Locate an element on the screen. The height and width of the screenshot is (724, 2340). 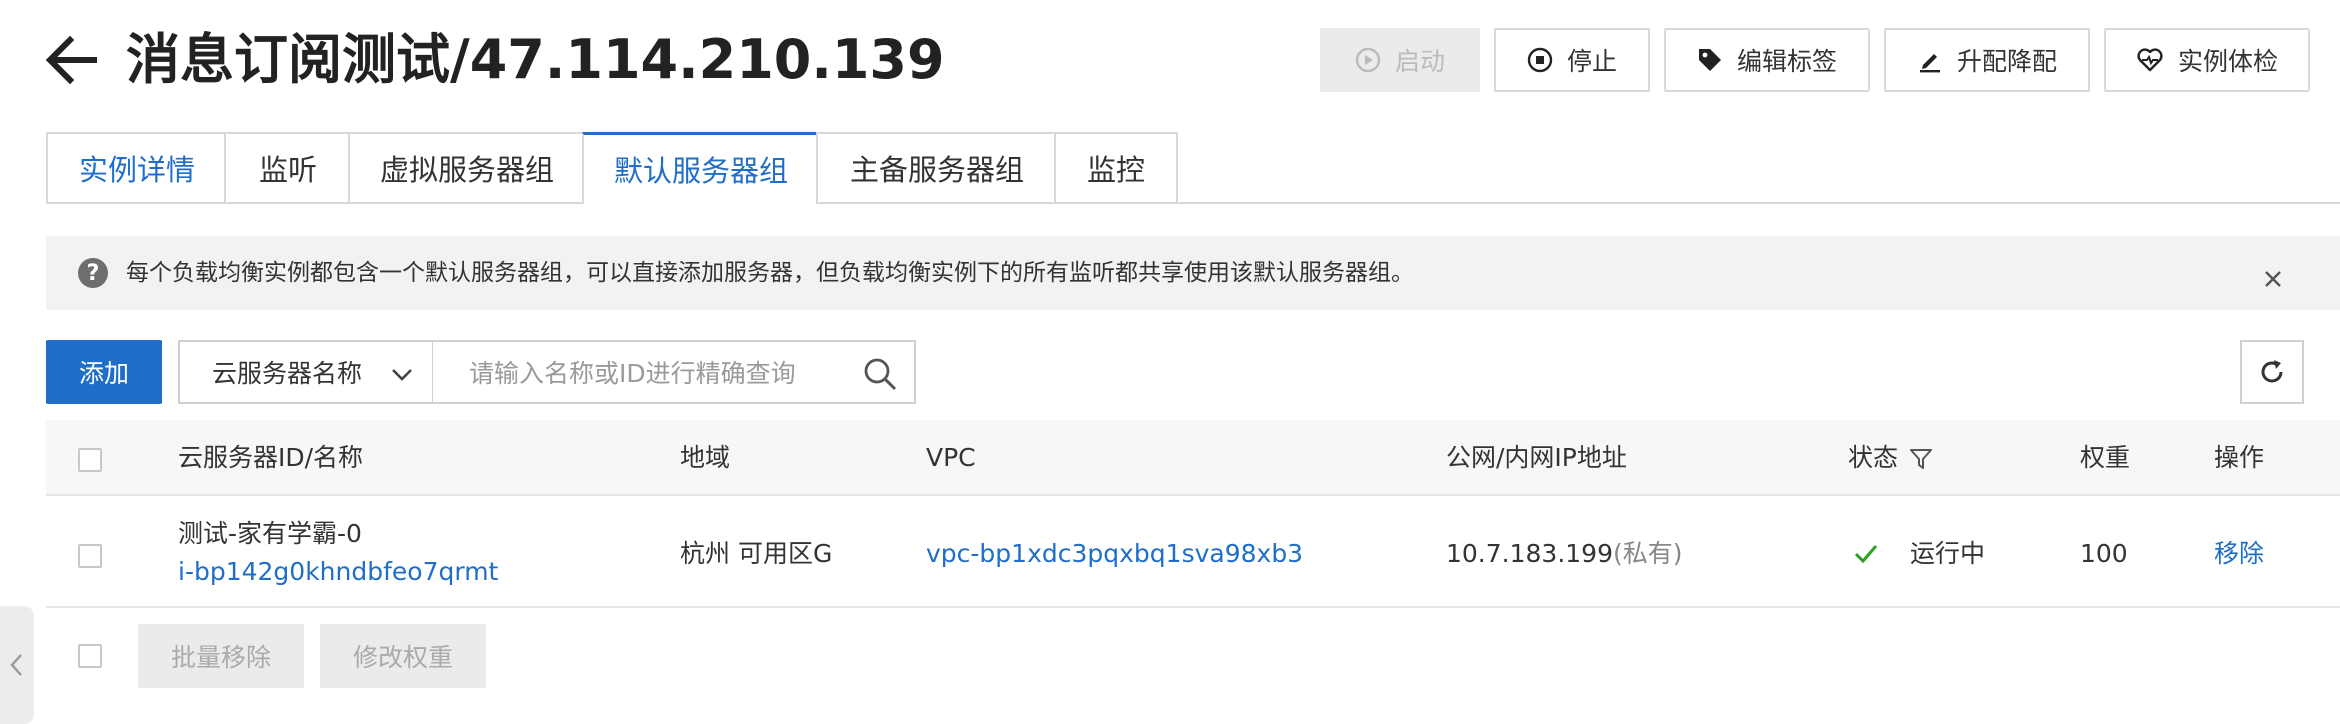
col-weight: 权重 is located at coordinates (2105, 457).